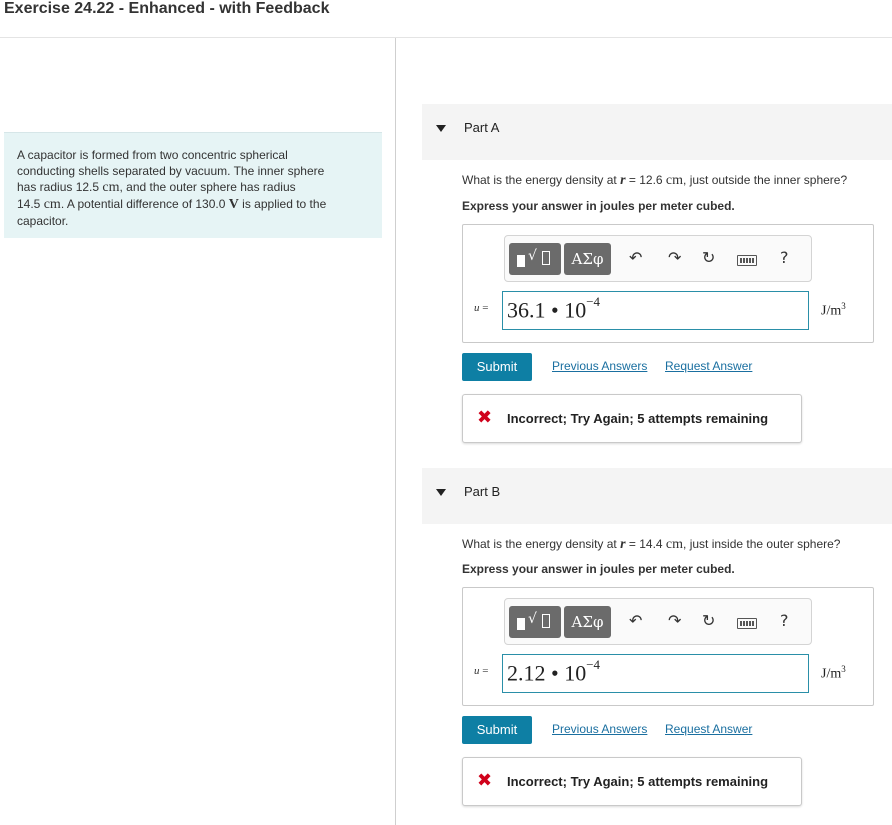 The image size is (892, 825). Describe the element at coordinates (657, 132) in the screenshot. I see `part-a-header: Part A` at that location.